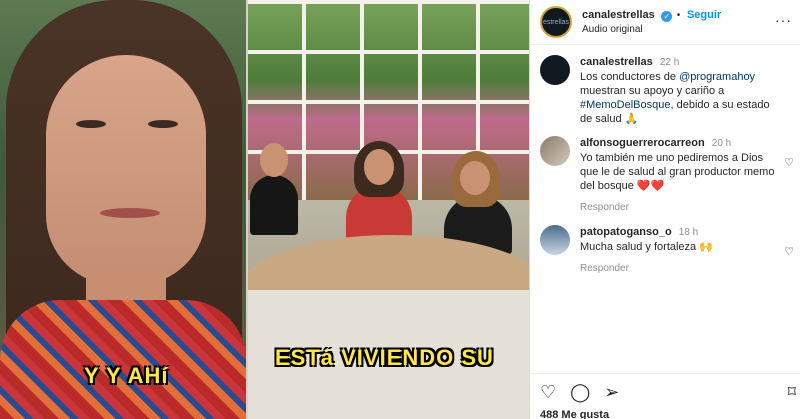 Image resolution: width=800 pixels, height=419 pixels. Describe the element at coordinates (556, 22) in the screenshot. I see `account-avatar: estrellas` at that location.